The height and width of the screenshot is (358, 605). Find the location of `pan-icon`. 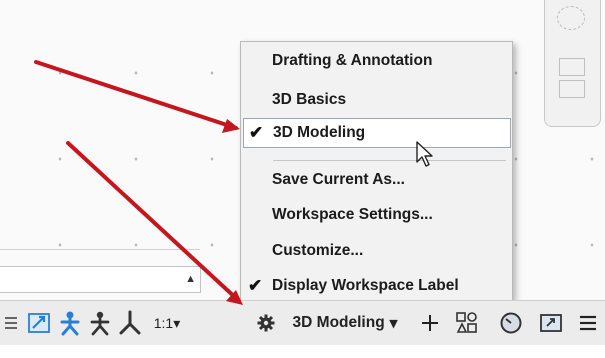

pan-icon is located at coordinates (572, 67).